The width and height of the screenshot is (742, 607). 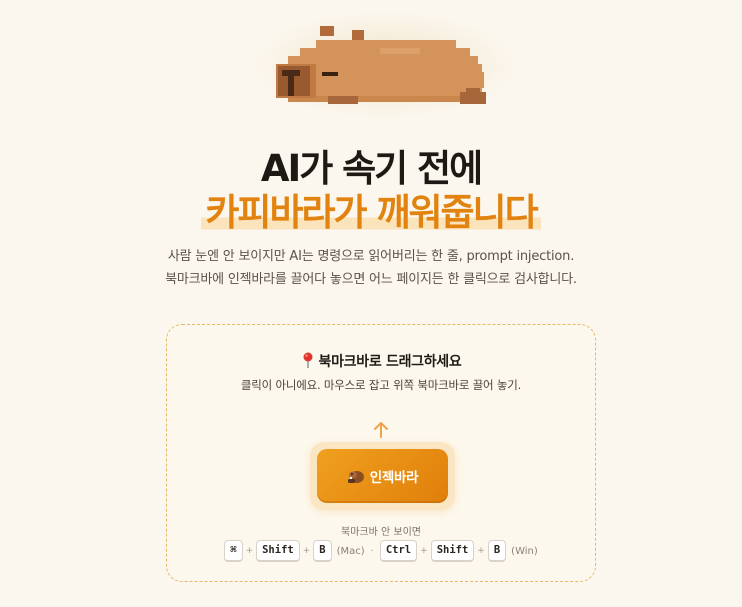 What do you see at coordinates (394, 478) in the screenshot?
I see `bookmarklet-button-label: 인젝바라` at bounding box center [394, 478].